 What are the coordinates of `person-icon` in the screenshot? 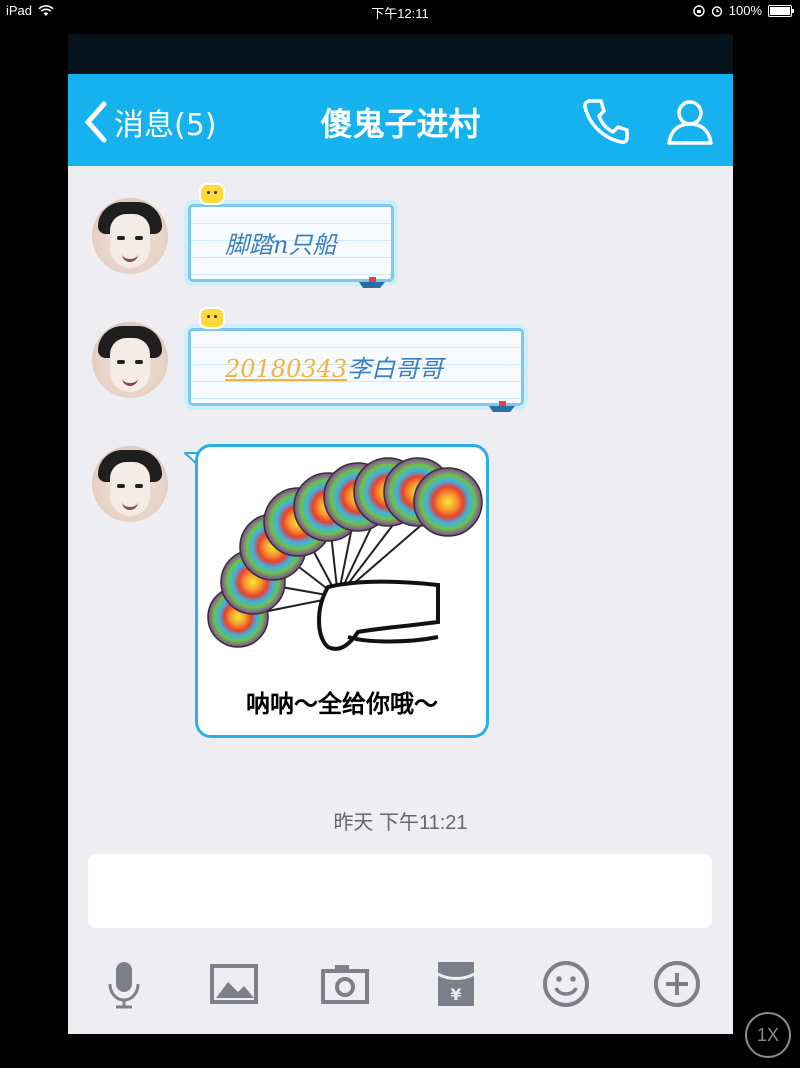 It's located at (690, 122).